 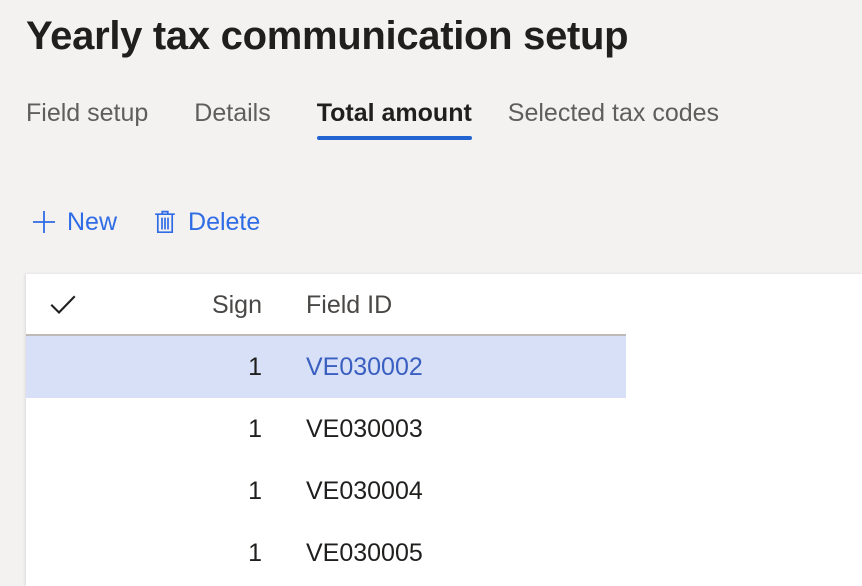 I want to click on tab-total-amount: Total amount, so click(x=394, y=118).